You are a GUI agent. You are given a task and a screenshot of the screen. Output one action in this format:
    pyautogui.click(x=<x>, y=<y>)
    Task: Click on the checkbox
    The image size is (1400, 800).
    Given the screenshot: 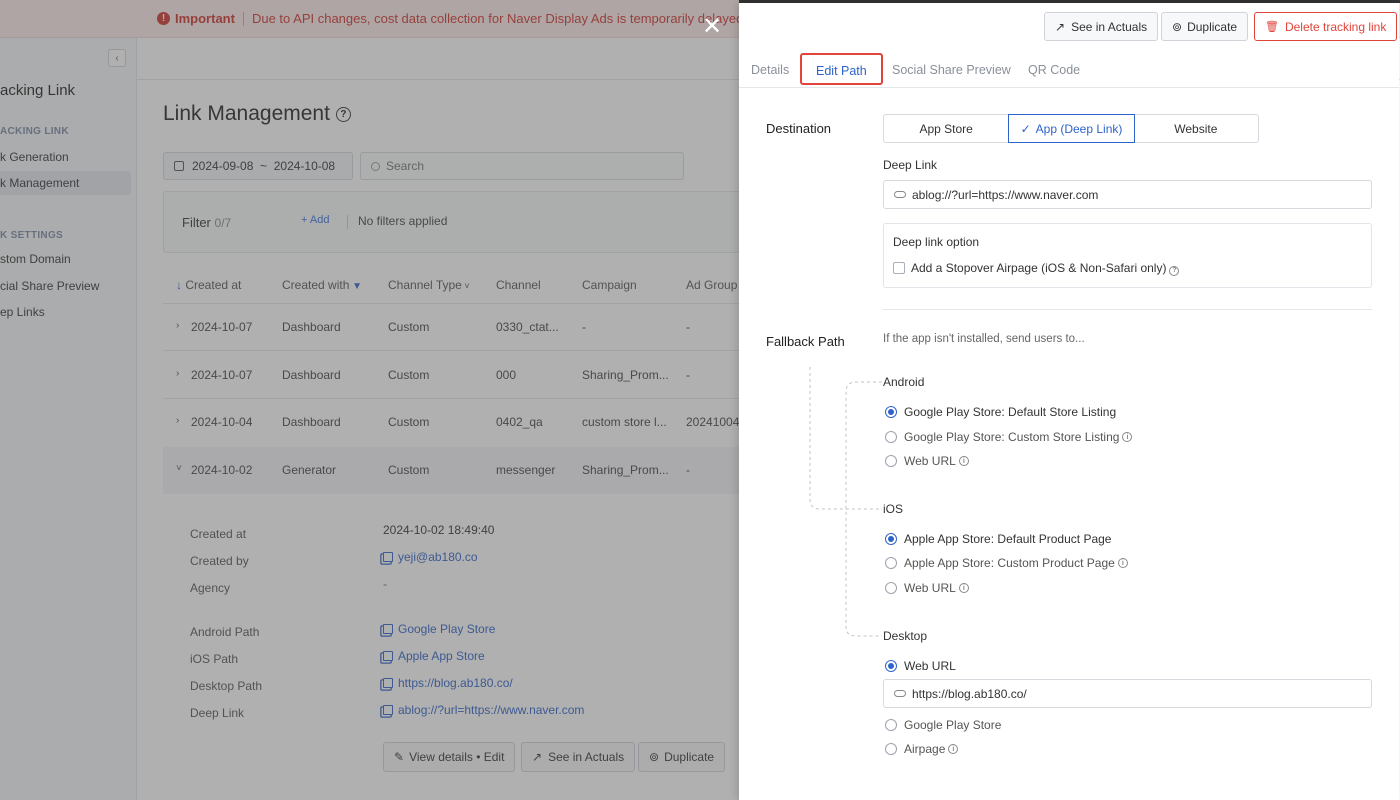 What is the action you would take?
    pyautogui.click(x=899, y=268)
    